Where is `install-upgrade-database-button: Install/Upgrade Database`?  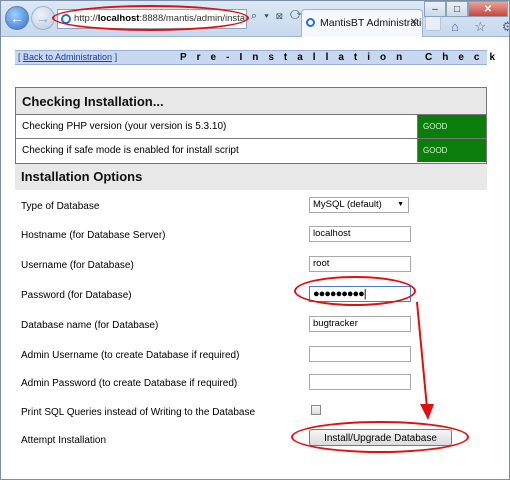
install-upgrade-database-button: Install/Upgrade Database is located at coordinates (380, 437).